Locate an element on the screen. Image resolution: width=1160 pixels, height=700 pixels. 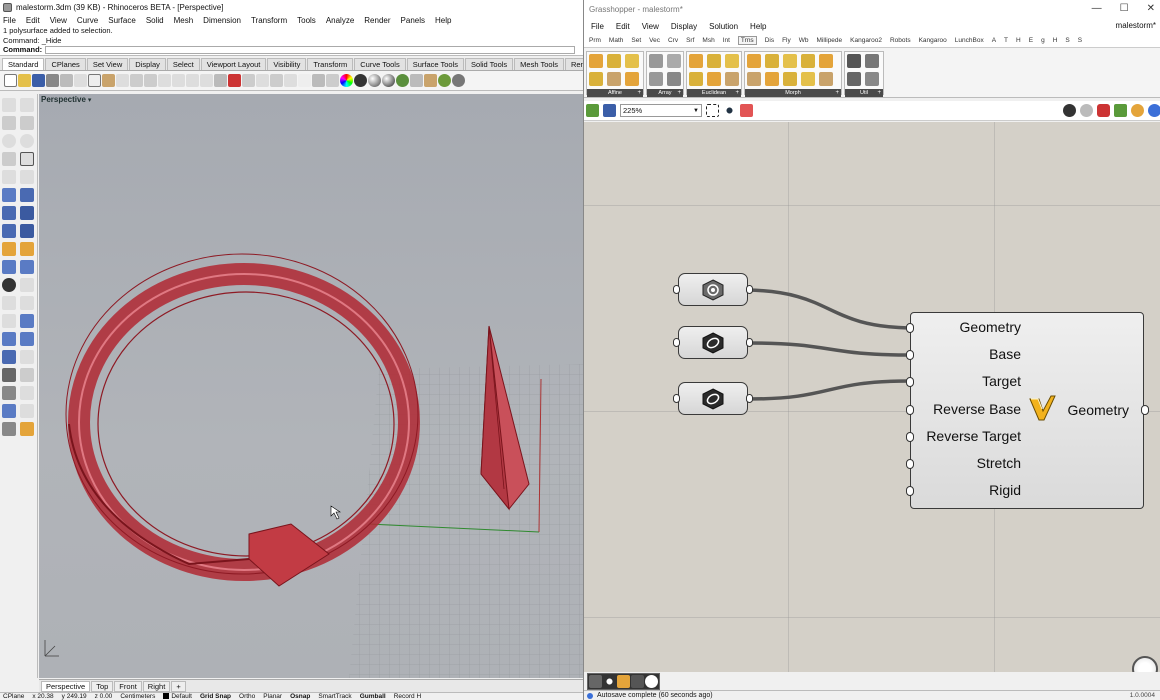
toggle-grid-snap: Grid Snap is located at coordinates (215, 696).